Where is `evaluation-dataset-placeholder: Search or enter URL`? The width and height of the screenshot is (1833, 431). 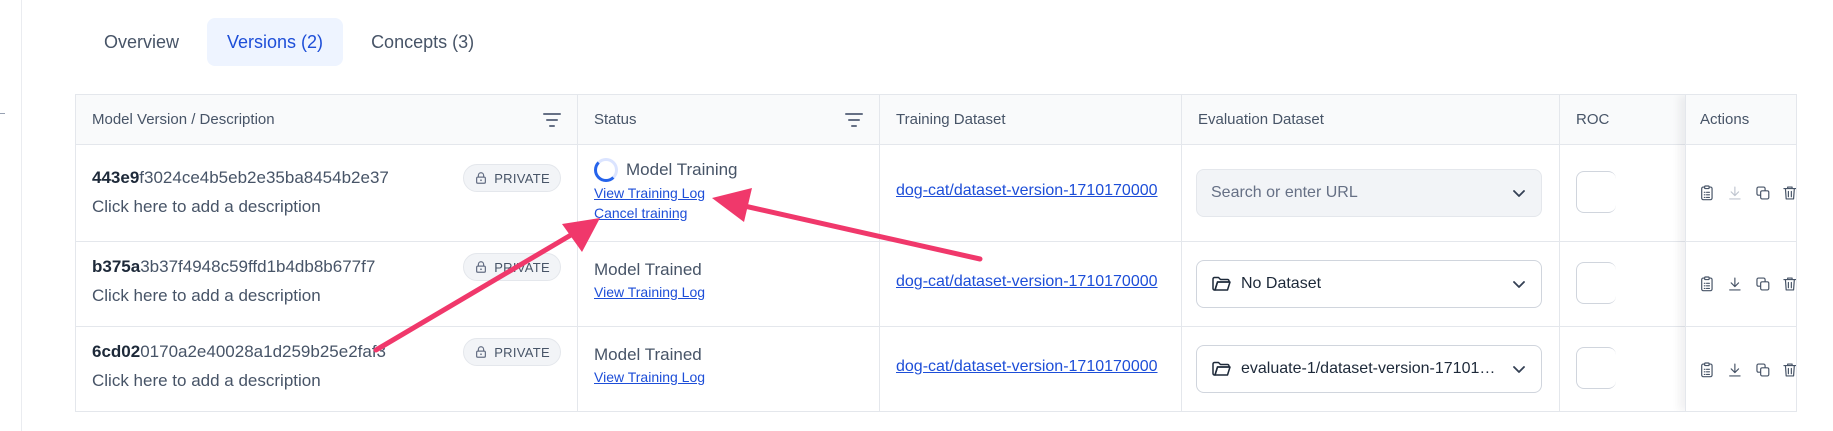
evaluation-dataset-placeholder: Search or enter URL is located at coordinates (1284, 192).